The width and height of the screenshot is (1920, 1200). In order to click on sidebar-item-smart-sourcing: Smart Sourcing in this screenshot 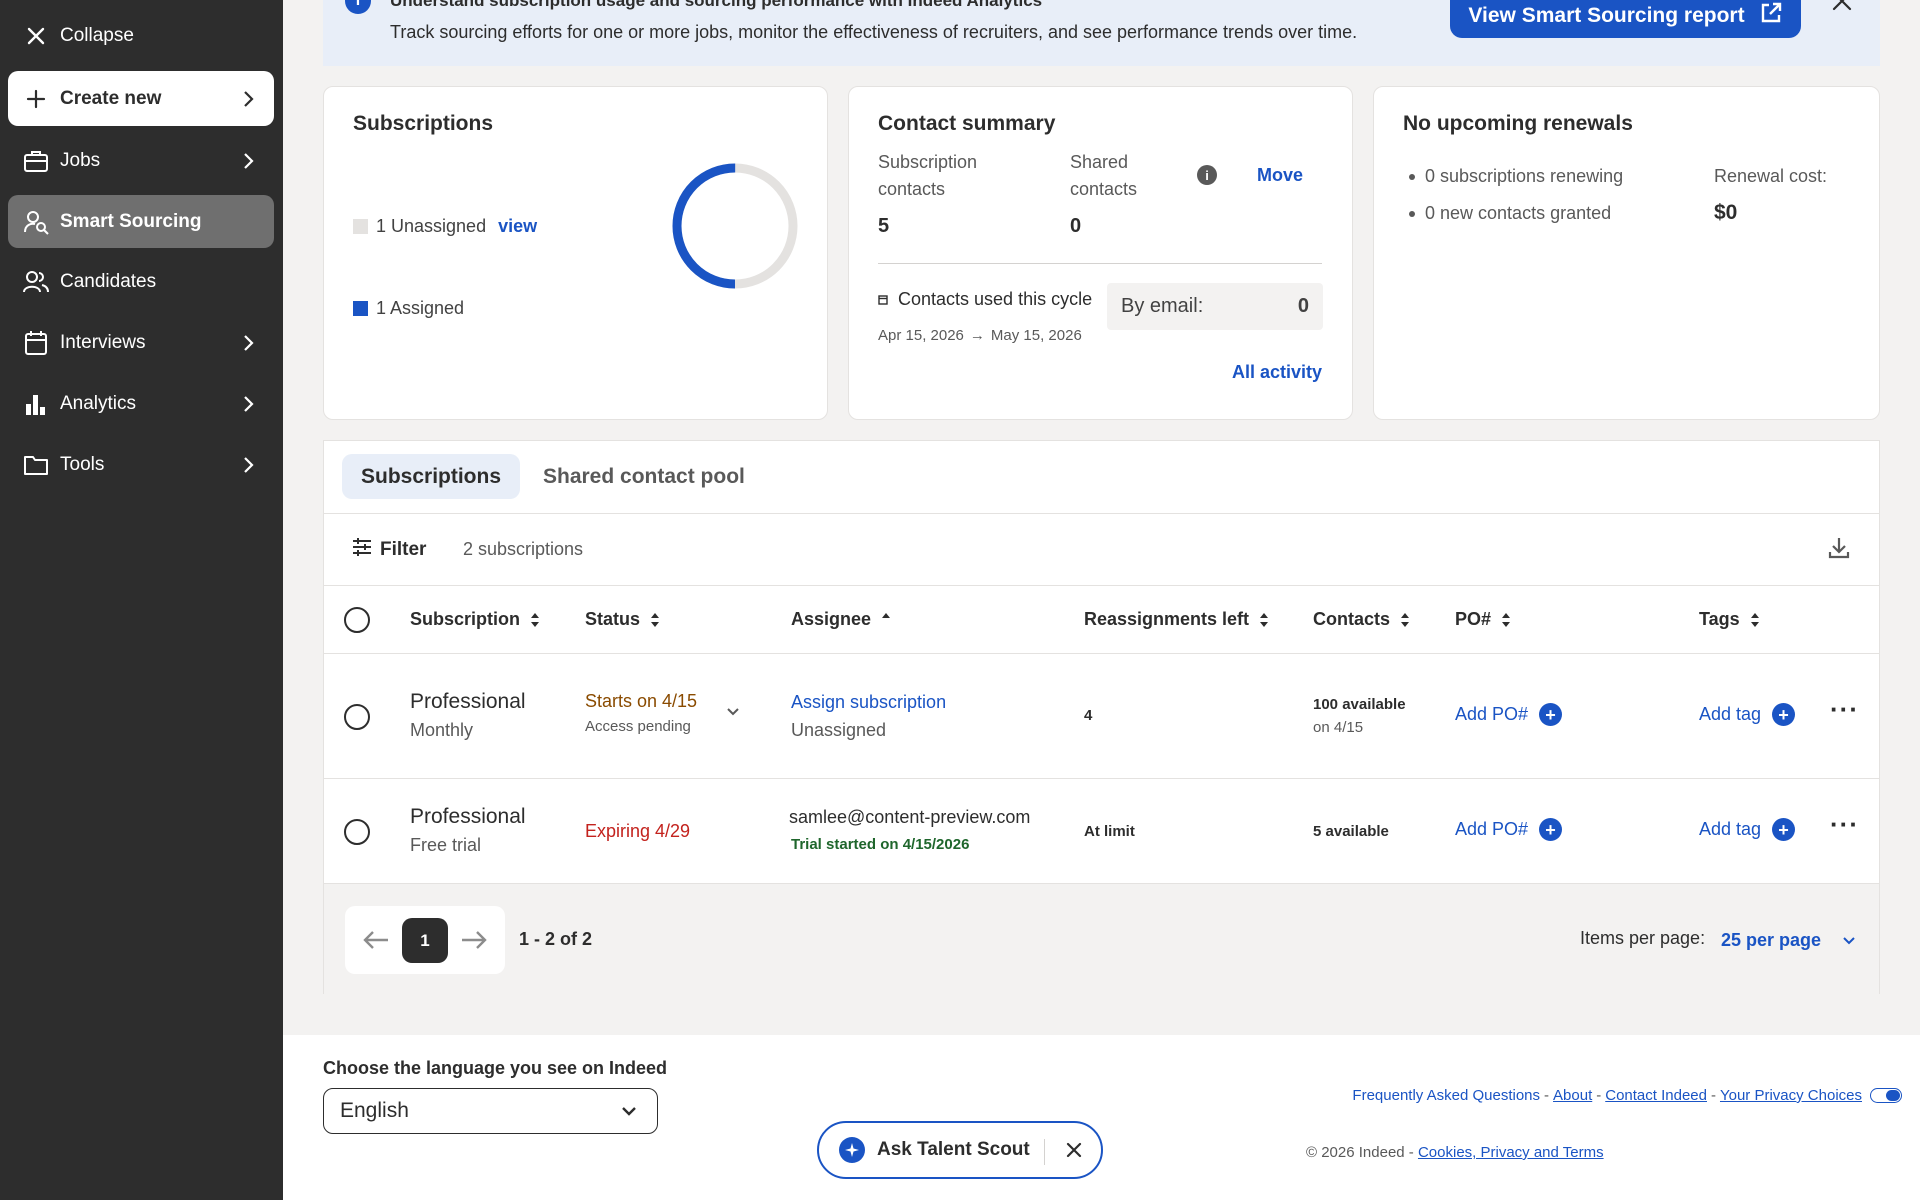, I will do `click(141, 221)`.